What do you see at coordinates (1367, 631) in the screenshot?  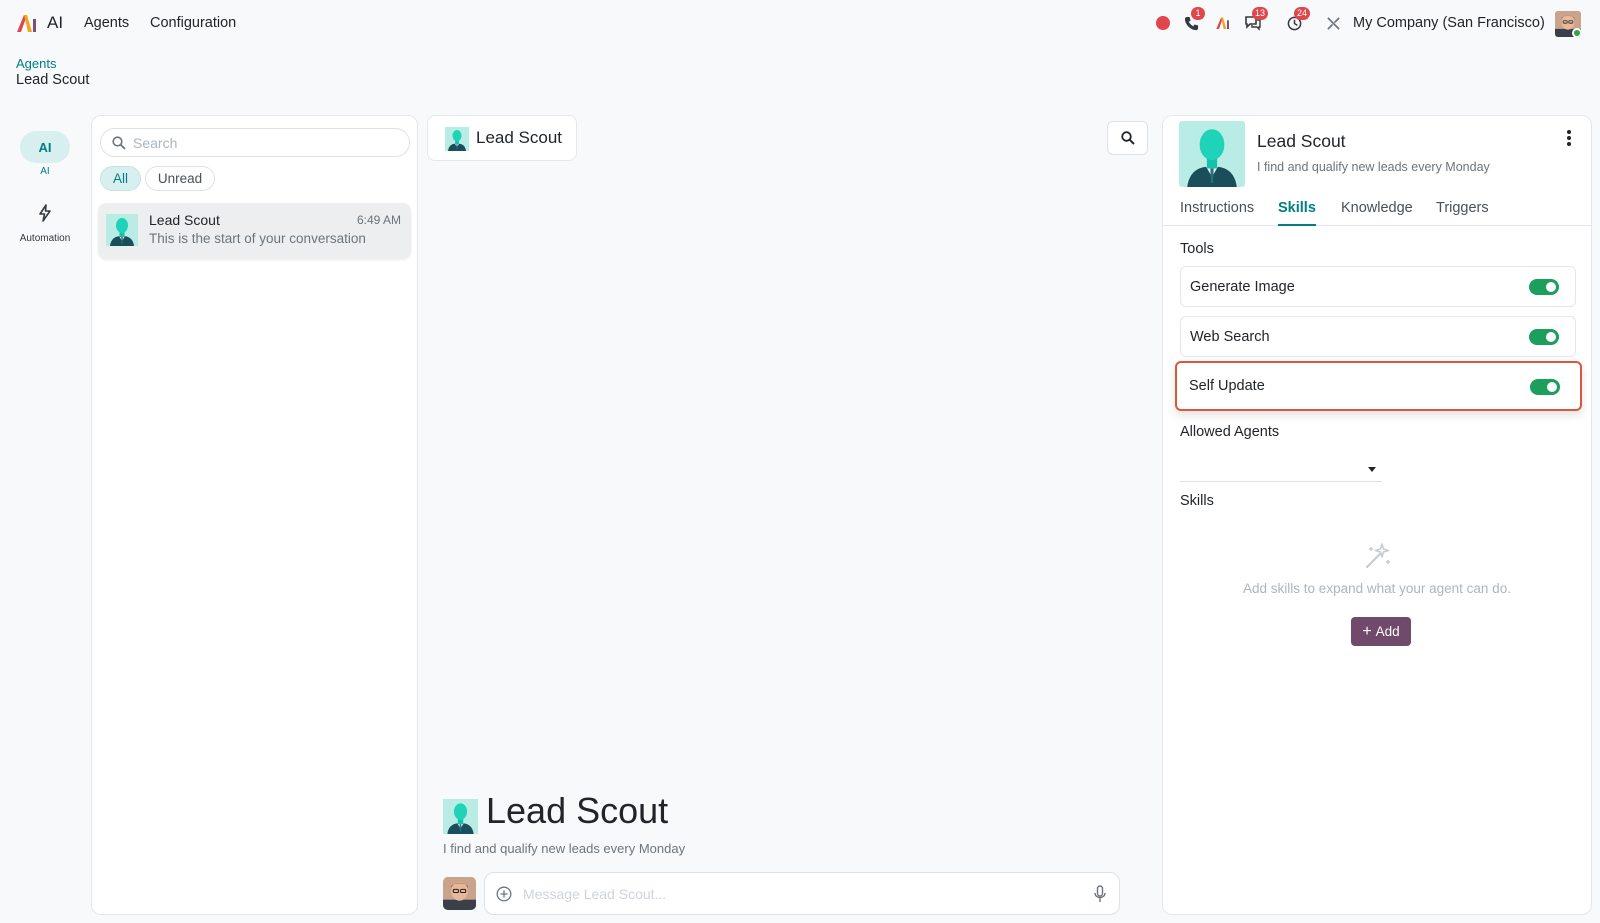 I see `plus-icon: +` at bounding box center [1367, 631].